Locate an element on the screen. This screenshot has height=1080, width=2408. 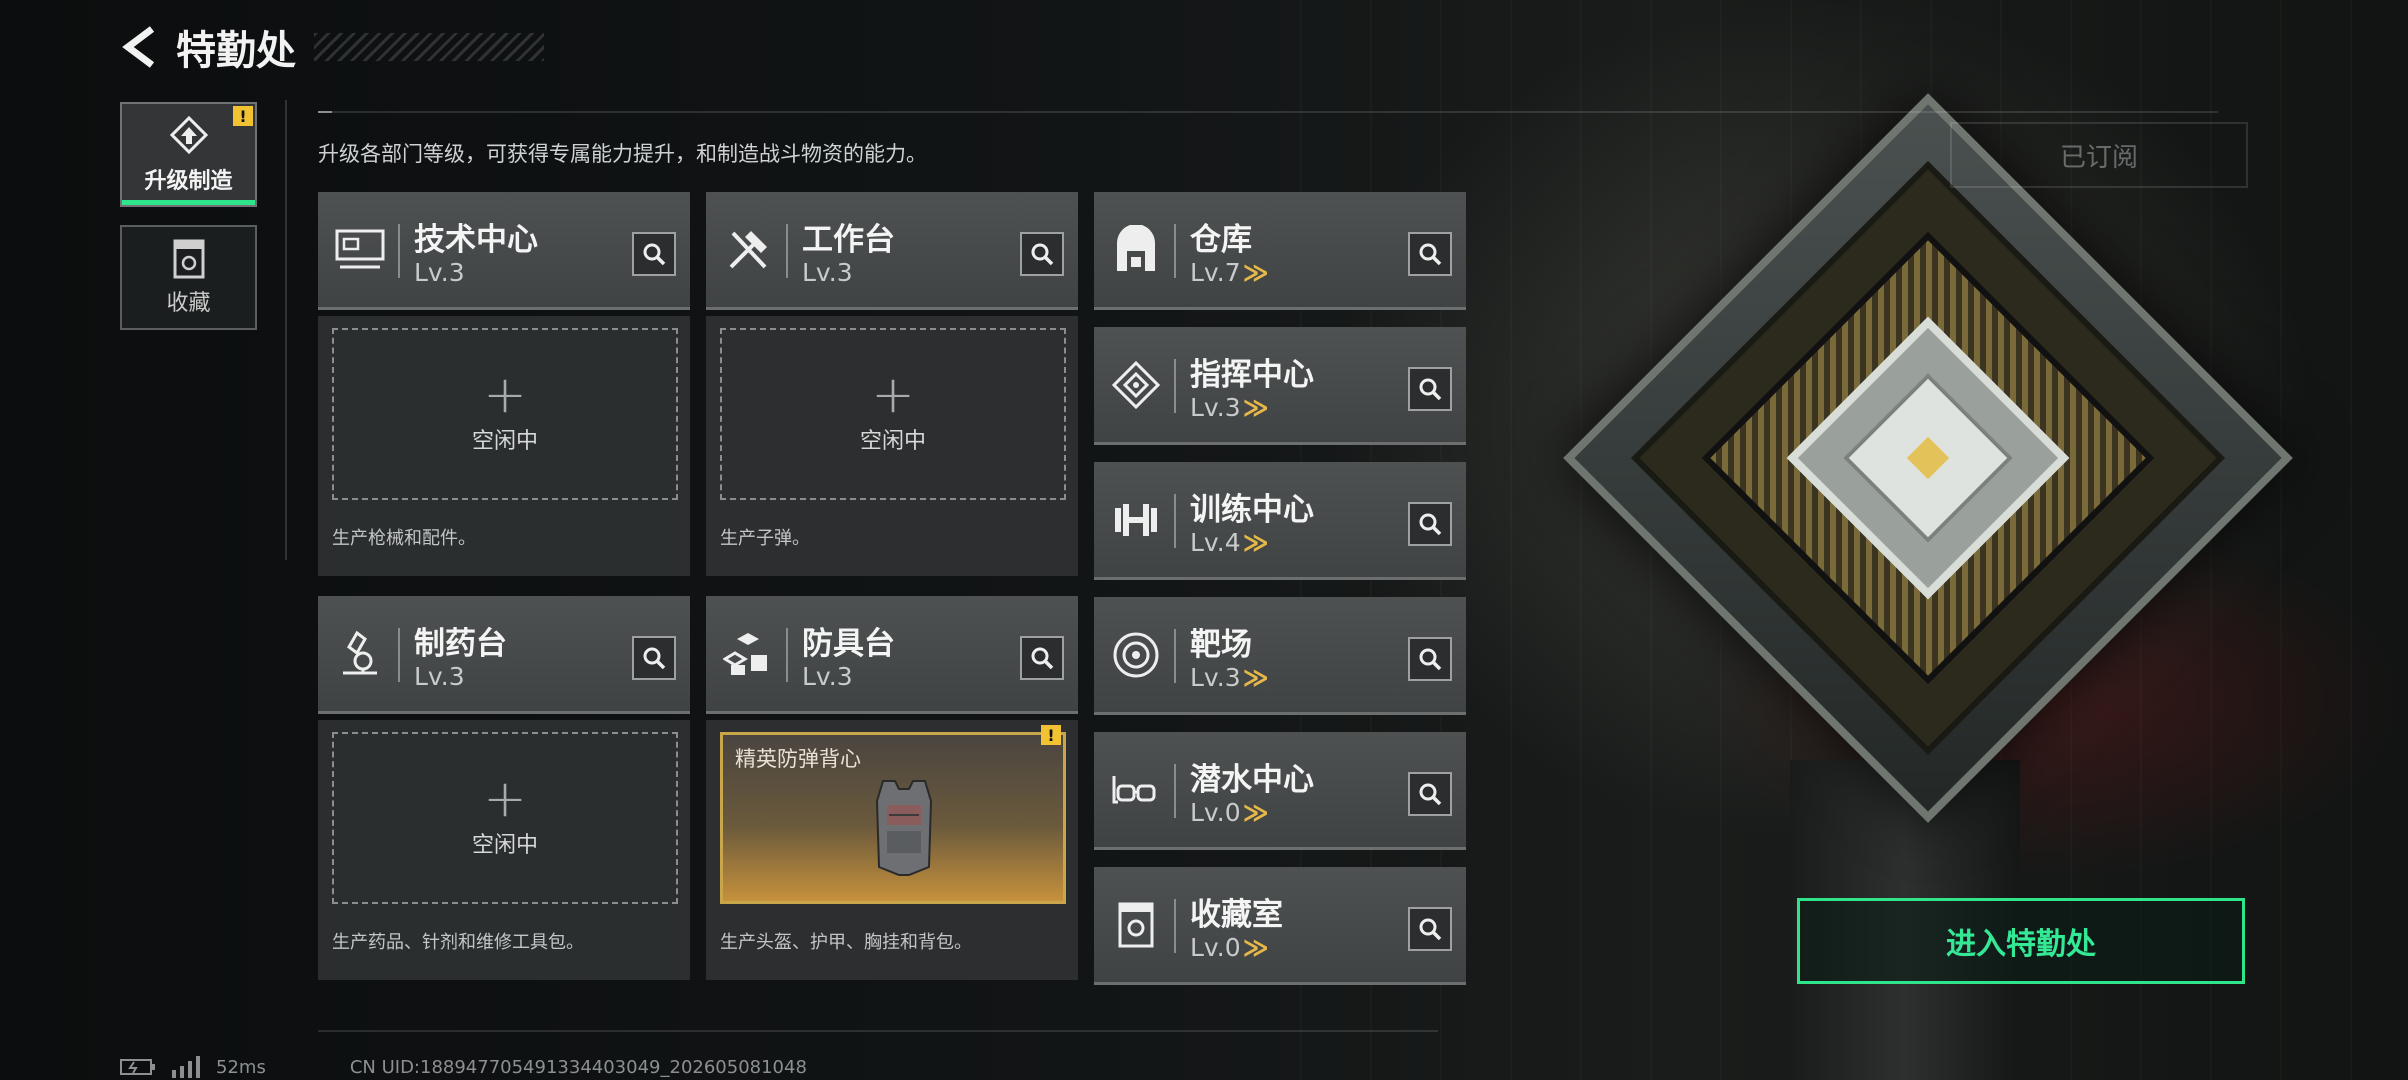
production-panel-workbench: + 空闲中 生产子弹。 is located at coordinates (892, 446).